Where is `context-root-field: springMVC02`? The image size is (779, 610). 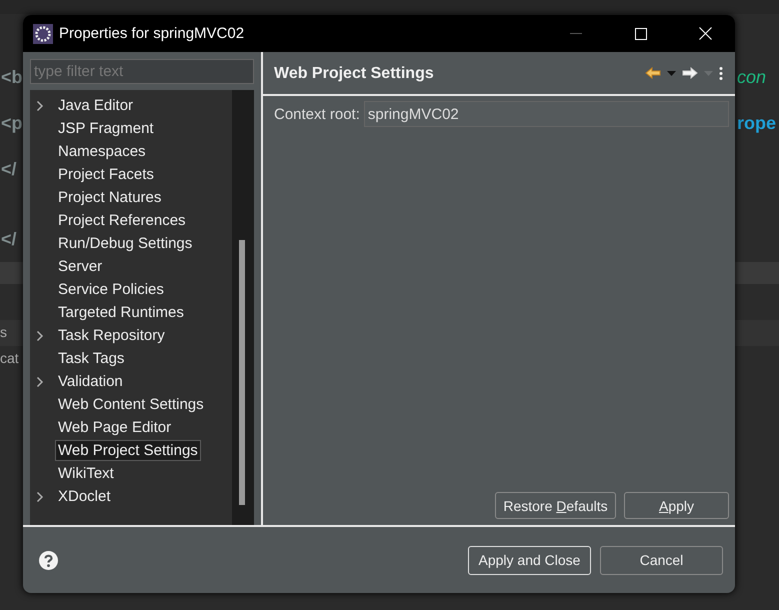
context-root-field: springMVC02 is located at coordinates (546, 114).